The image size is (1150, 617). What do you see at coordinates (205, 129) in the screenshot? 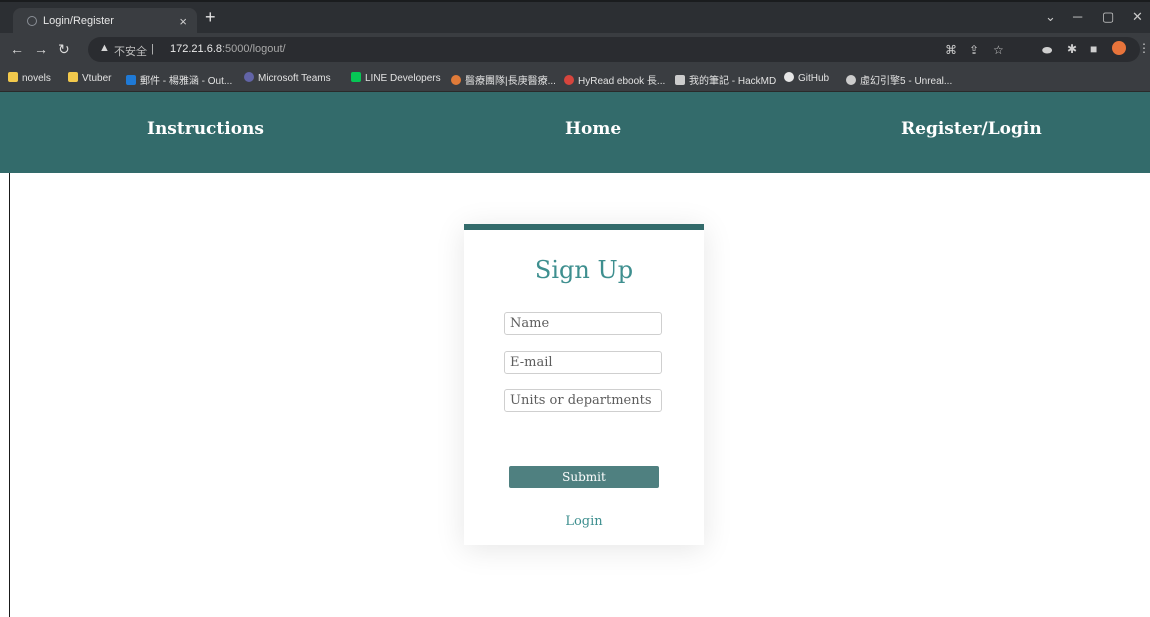
I see `nav-instructions-link: Instructions` at bounding box center [205, 129].